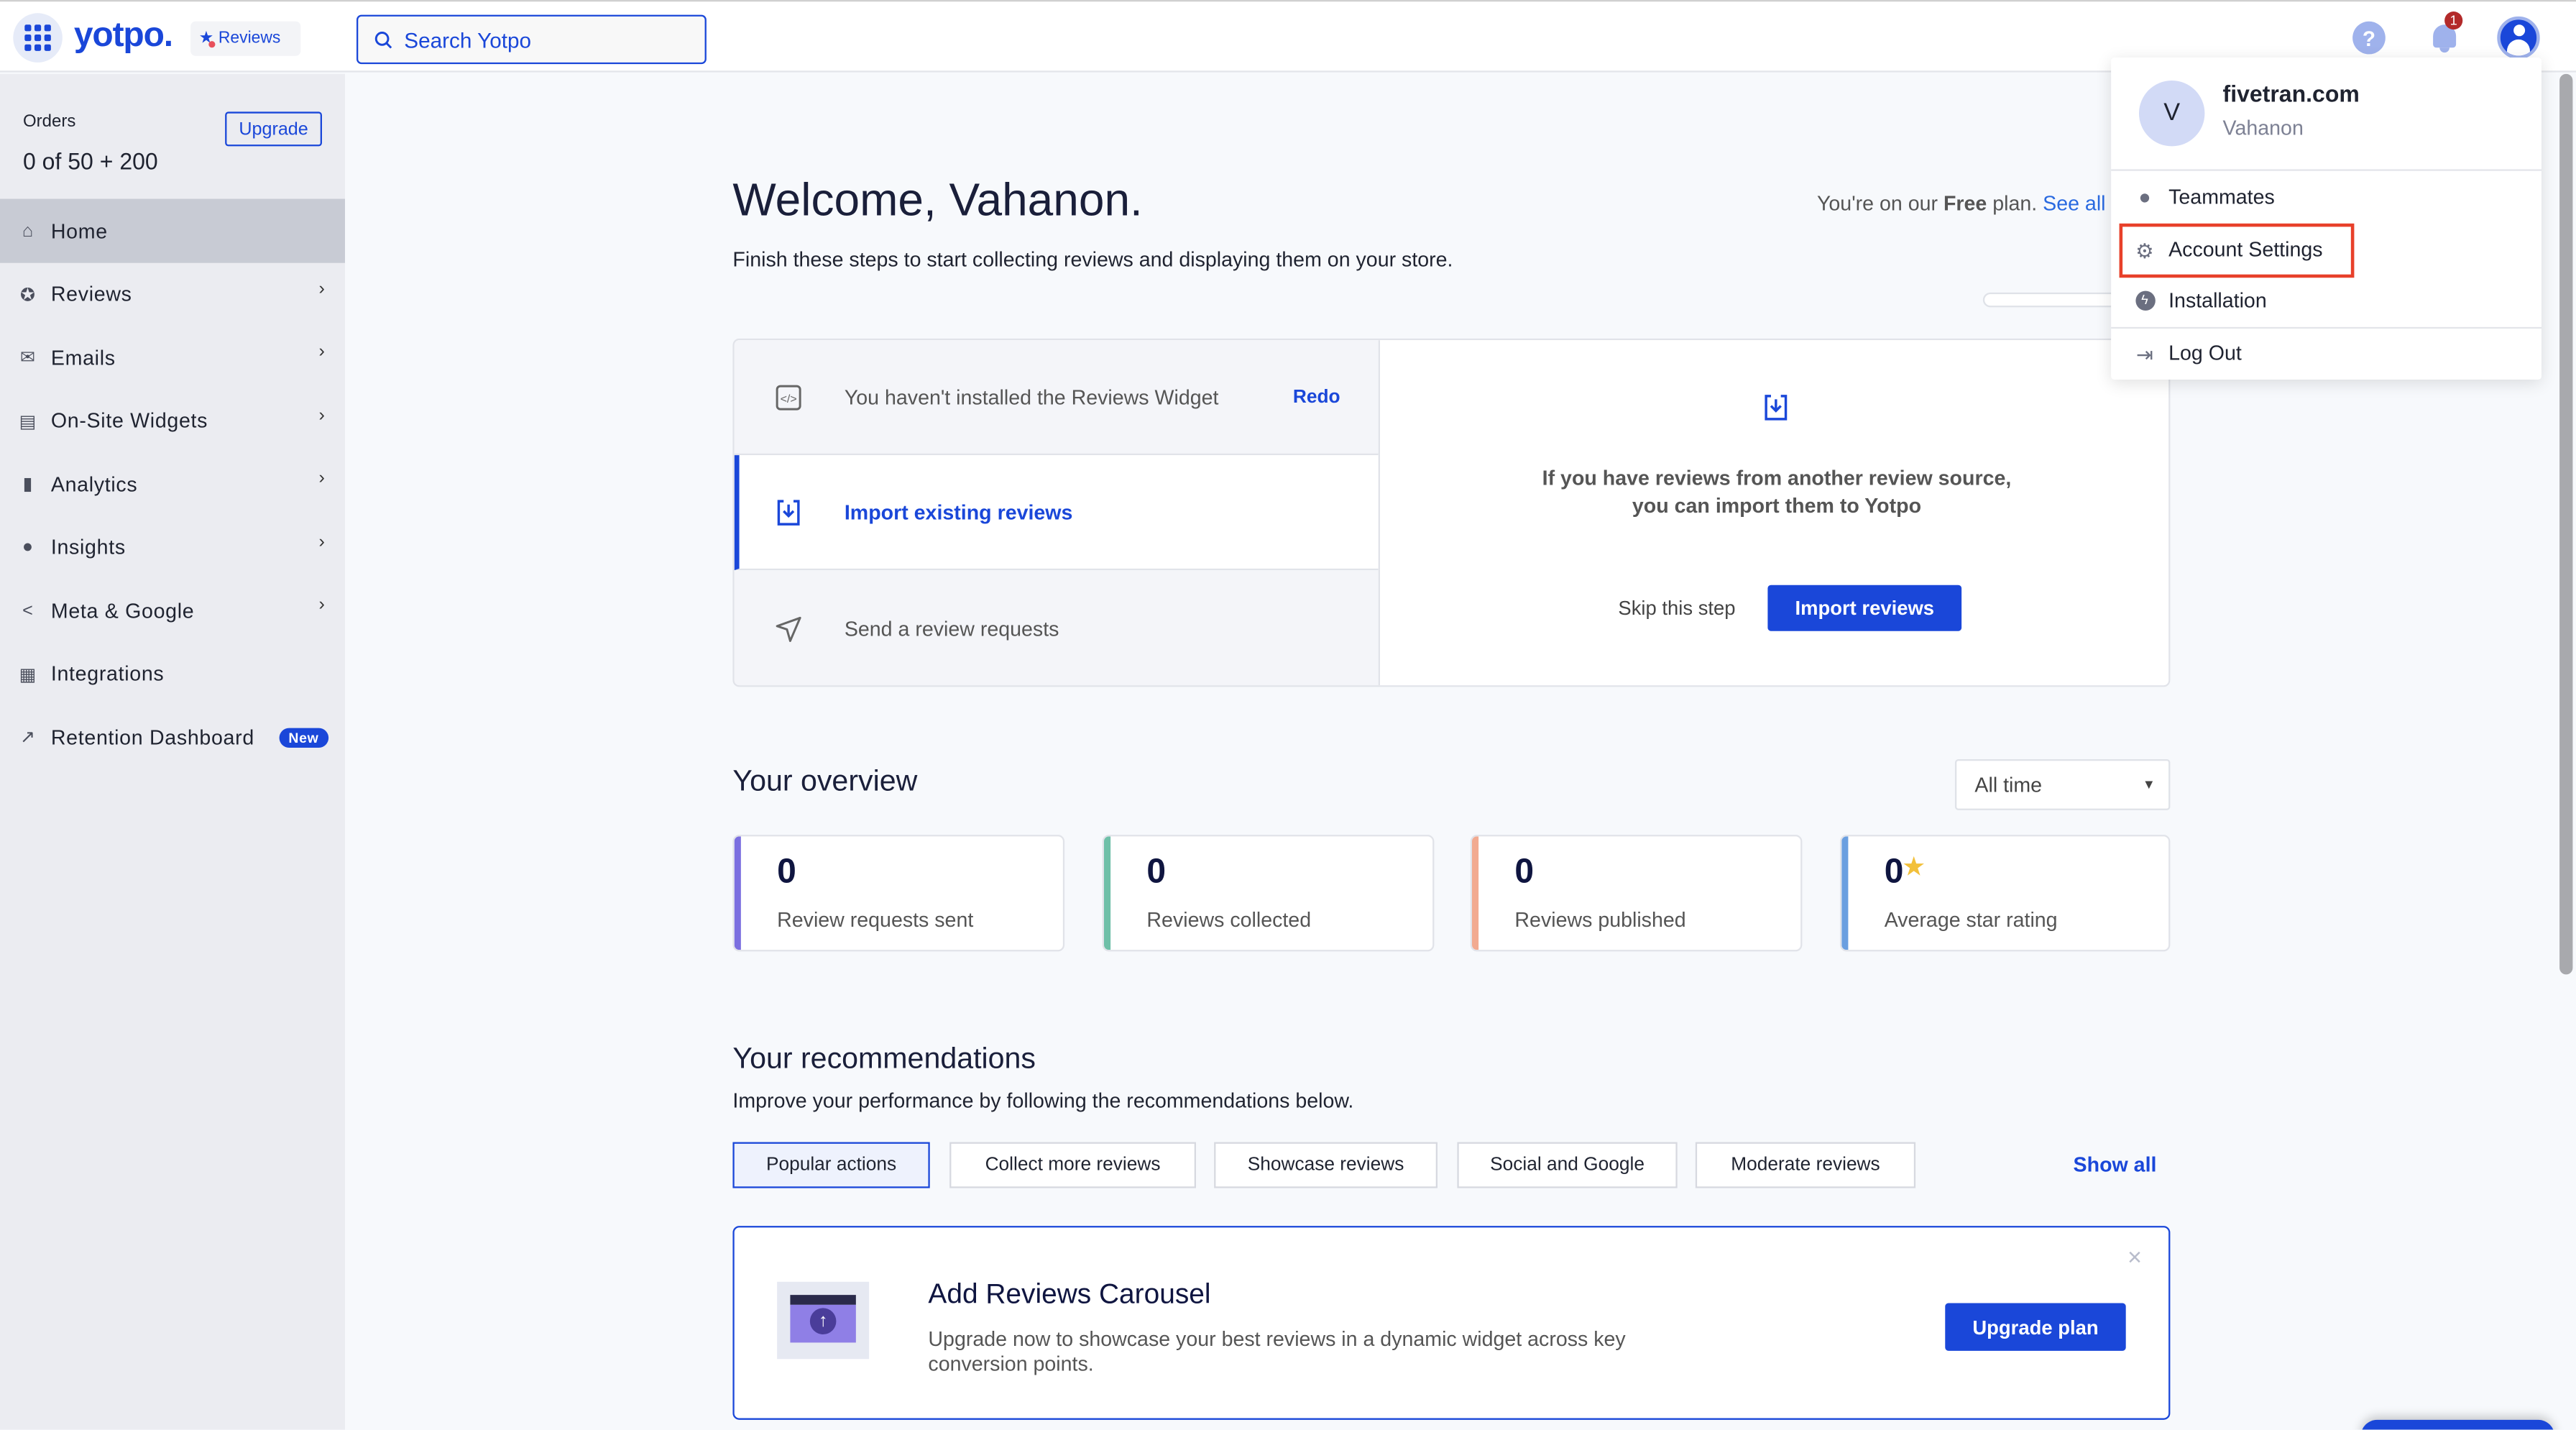 Image resolution: width=2576 pixels, height=1430 pixels. What do you see at coordinates (2263, 128) in the screenshot?
I see `user-name: Vahanon` at bounding box center [2263, 128].